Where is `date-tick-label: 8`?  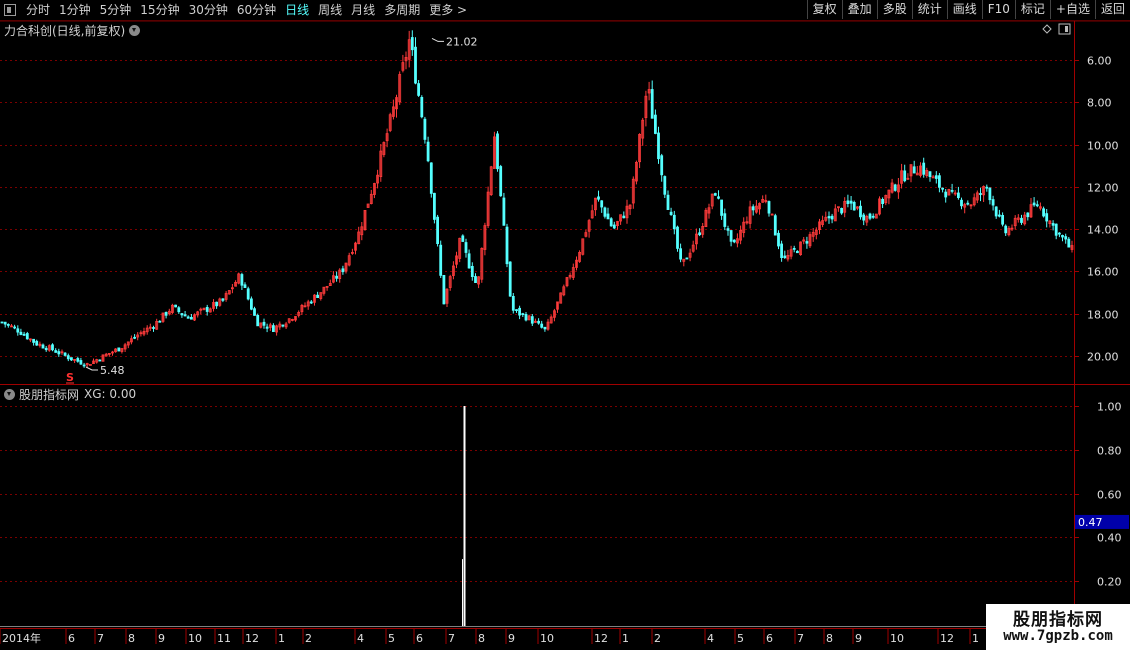
date-tick-label: 8 is located at coordinates (829, 638).